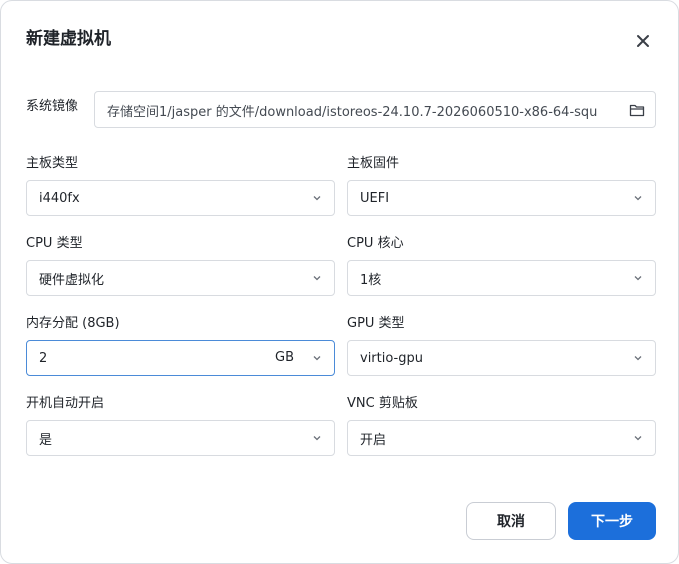 Image resolution: width=679 pixels, height=564 pixels. Describe the element at coordinates (501, 438) in the screenshot. I see `vnc-clipboard-select: 开启` at that location.